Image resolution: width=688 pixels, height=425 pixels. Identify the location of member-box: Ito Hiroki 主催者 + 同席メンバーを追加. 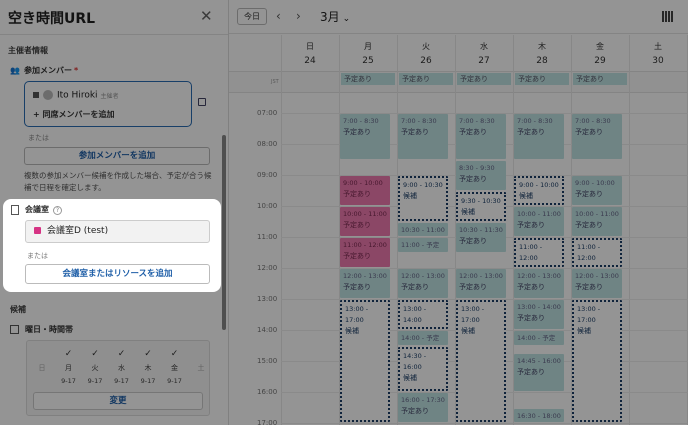
(108, 104).